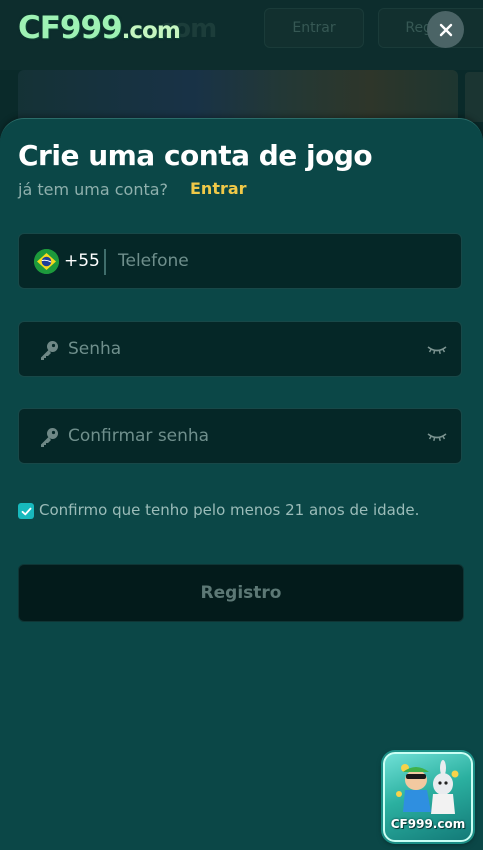  I want to click on have-account-text: já tem uma conta?, so click(93, 189).